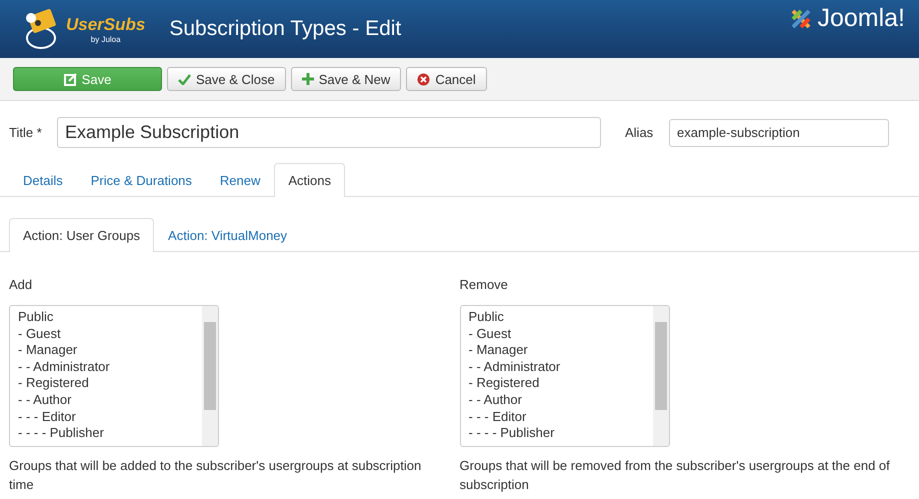 The image size is (919, 499). What do you see at coordinates (141, 180) in the screenshot?
I see `tab: Price & Durations` at bounding box center [141, 180].